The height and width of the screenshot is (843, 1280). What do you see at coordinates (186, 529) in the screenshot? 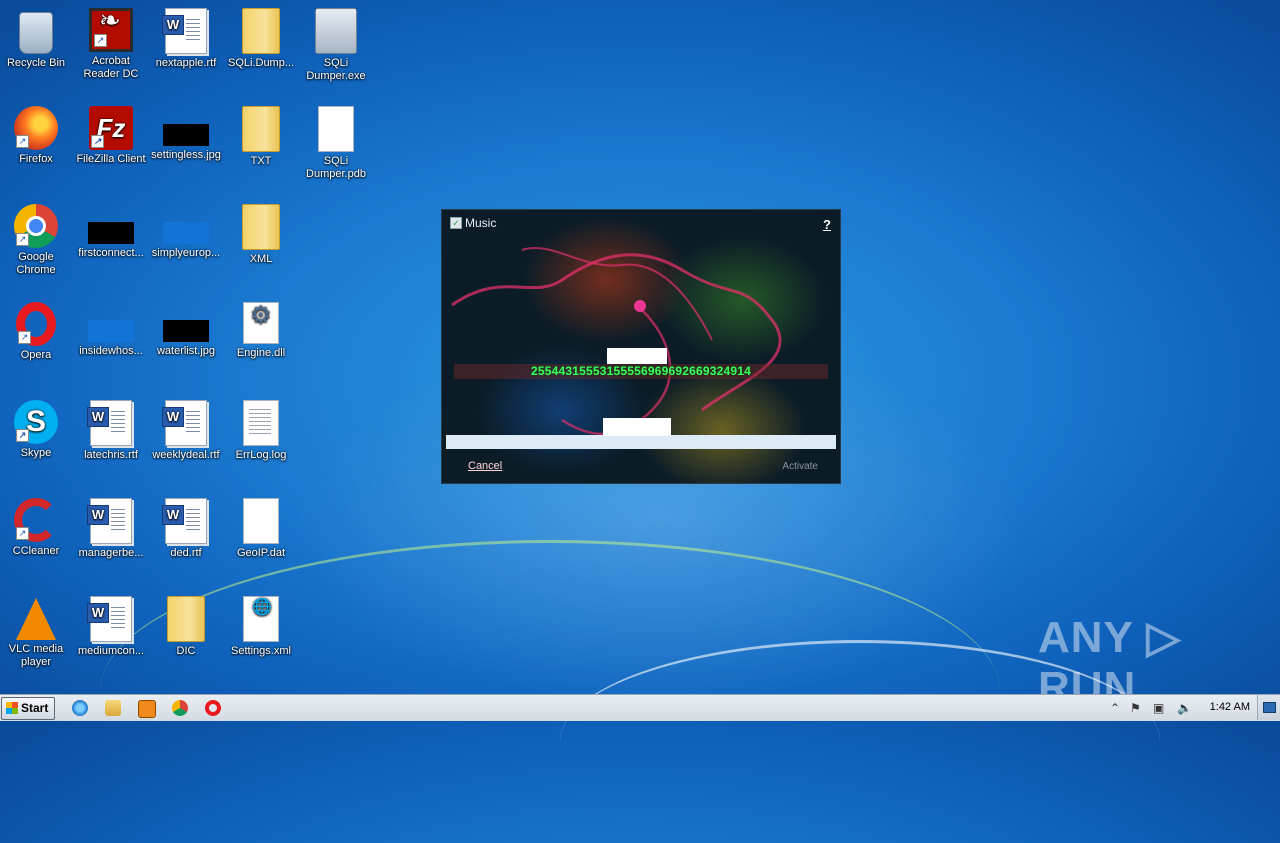
I see `desktop-icon-ded: ded.rtf` at bounding box center [186, 529].